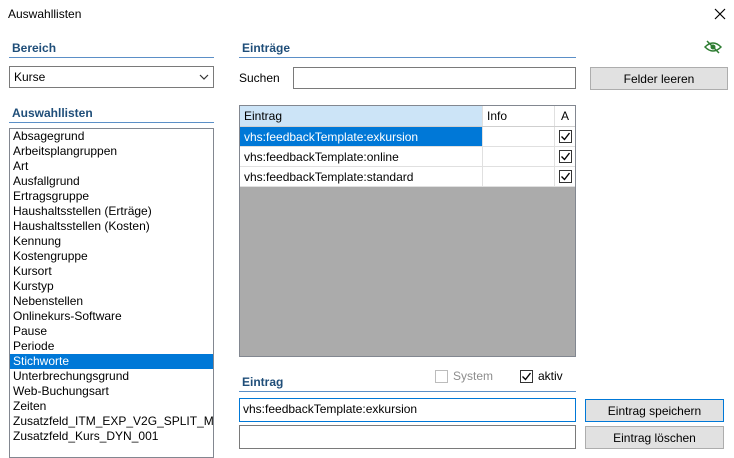 This screenshot has width=734, height=458. What do you see at coordinates (713, 47) in the screenshot?
I see `eye-slash-icon` at bounding box center [713, 47].